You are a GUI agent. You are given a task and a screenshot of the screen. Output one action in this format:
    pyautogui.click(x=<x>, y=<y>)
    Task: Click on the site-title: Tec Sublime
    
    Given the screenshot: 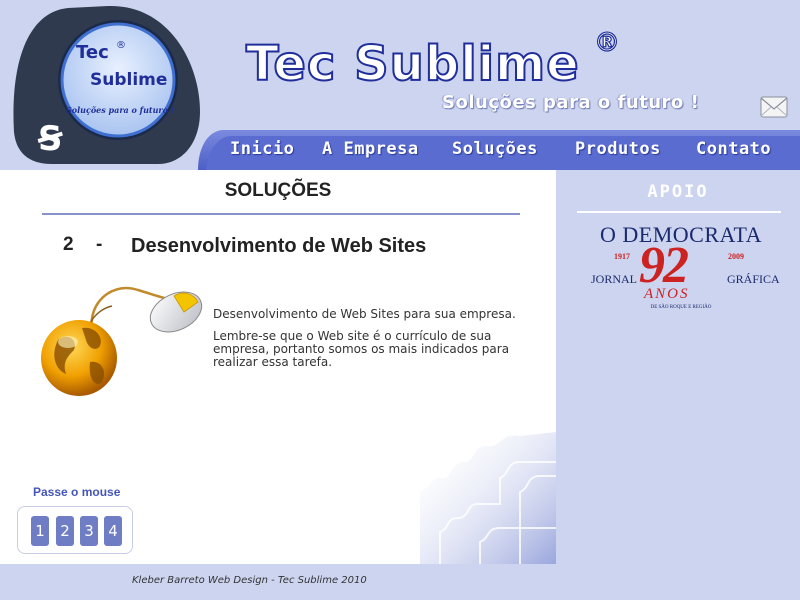 What is the action you would take?
    pyautogui.click(x=412, y=64)
    